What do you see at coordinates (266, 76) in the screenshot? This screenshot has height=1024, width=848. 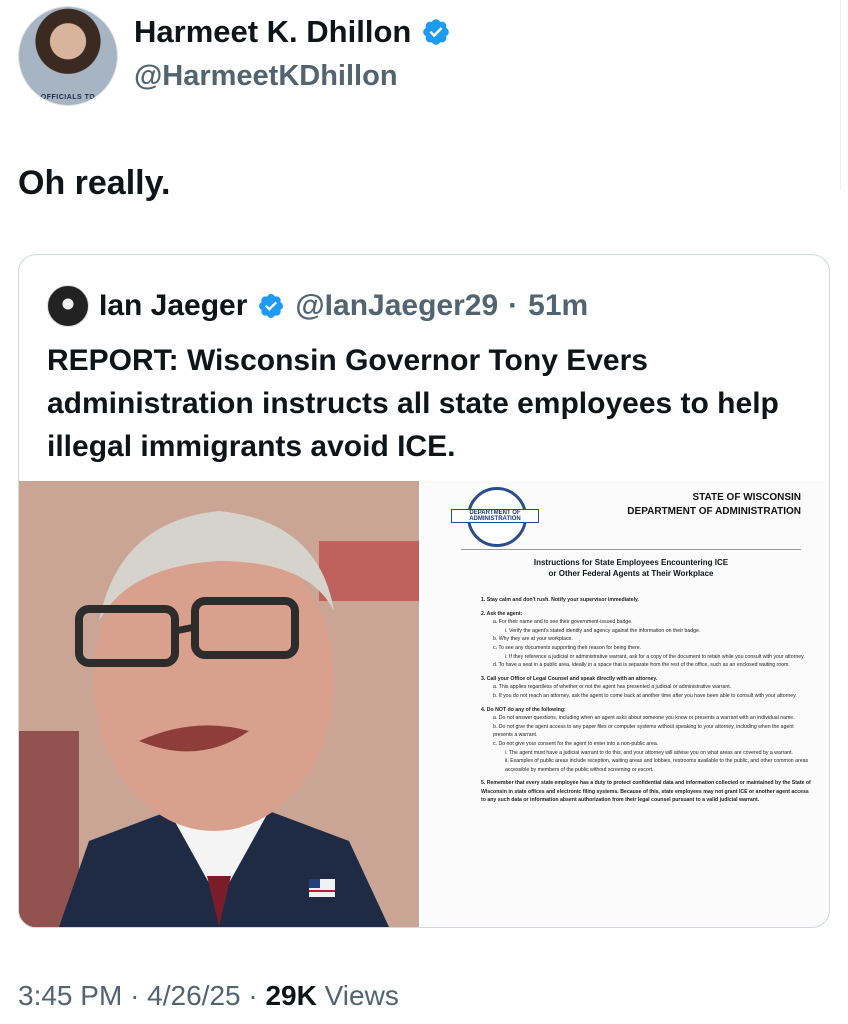 I see `author-handle: @HarmeetKDhillon` at bounding box center [266, 76].